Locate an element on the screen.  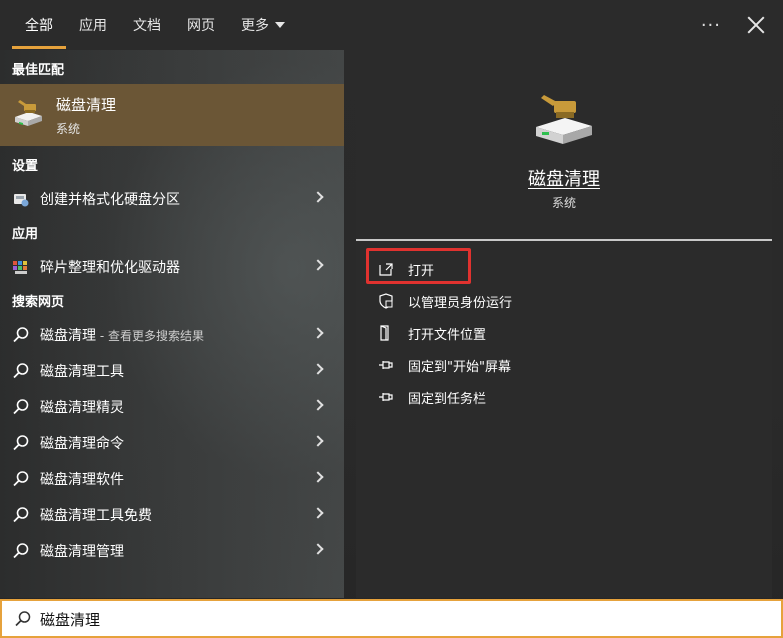
section-header-apps: 应用 is located at coordinates (25, 234).